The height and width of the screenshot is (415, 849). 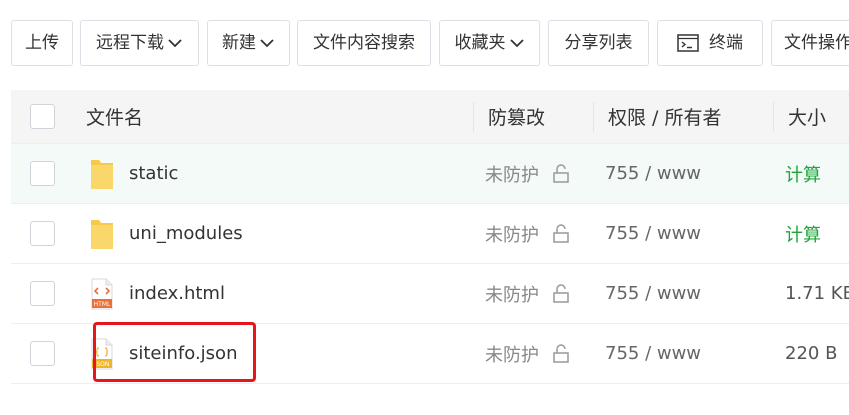 What do you see at coordinates (817, 293) in the screenshot?
I see `size-value: 1.71 KB` at bounding box center [817, 293].